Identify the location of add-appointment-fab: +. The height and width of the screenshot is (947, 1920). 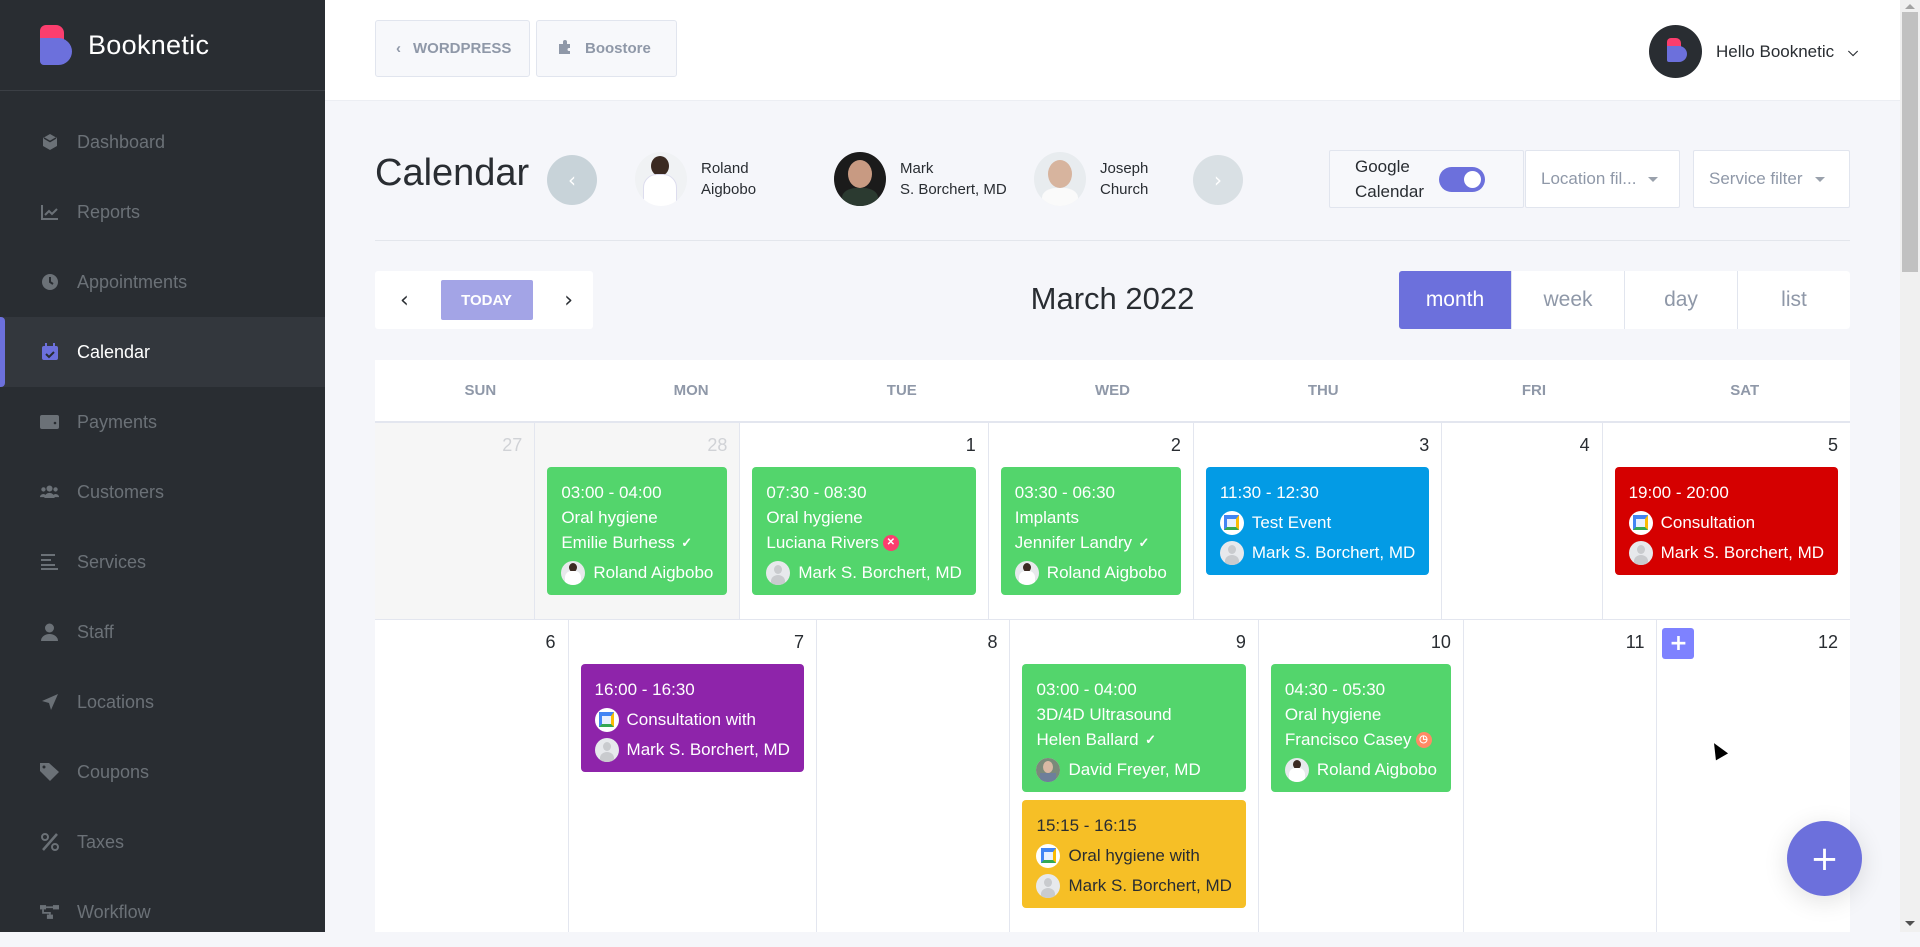
(1824, 858).